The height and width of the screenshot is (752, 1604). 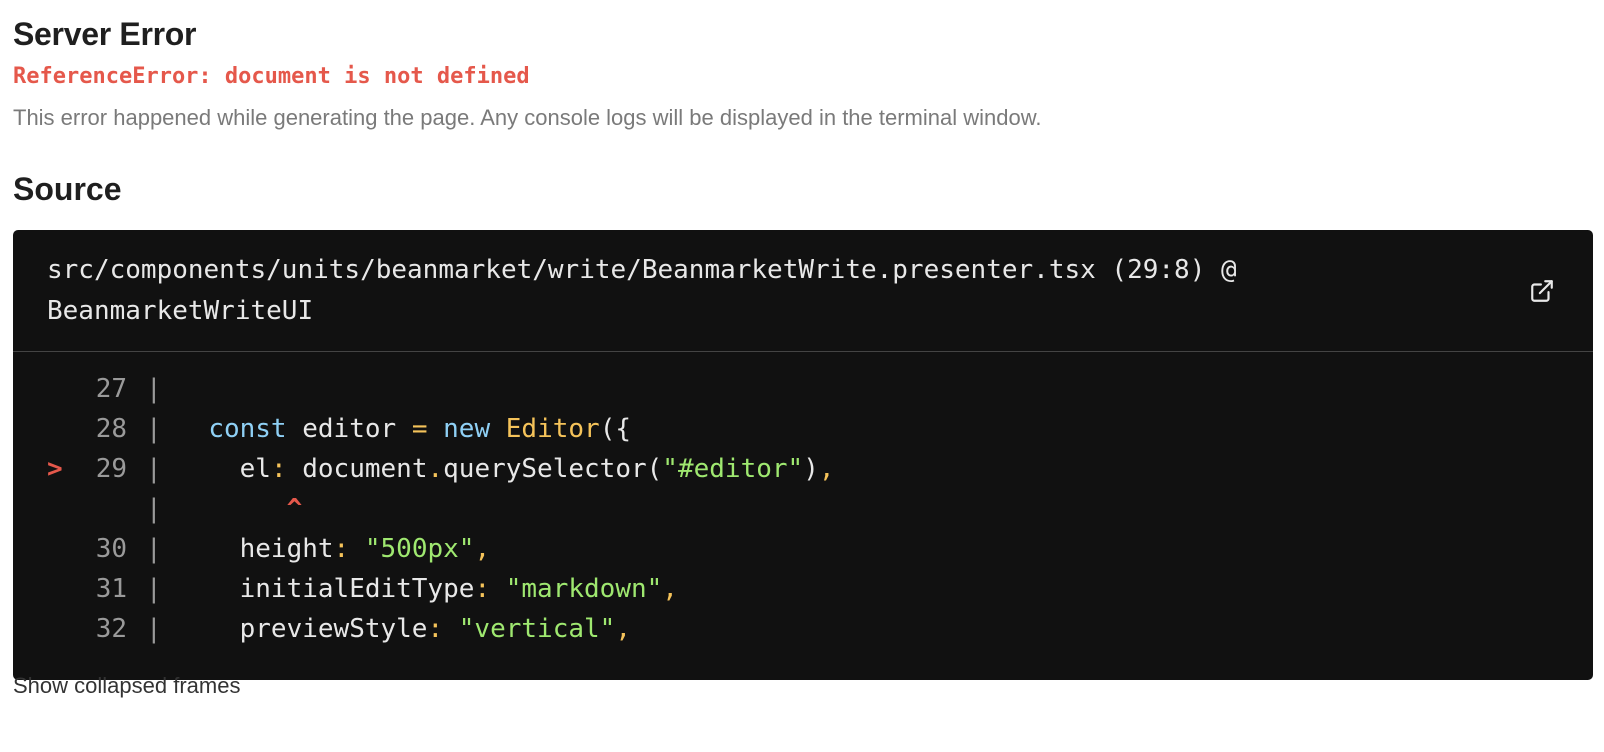 I want to click on code-token: "markdown", so click(x=584, y=589).